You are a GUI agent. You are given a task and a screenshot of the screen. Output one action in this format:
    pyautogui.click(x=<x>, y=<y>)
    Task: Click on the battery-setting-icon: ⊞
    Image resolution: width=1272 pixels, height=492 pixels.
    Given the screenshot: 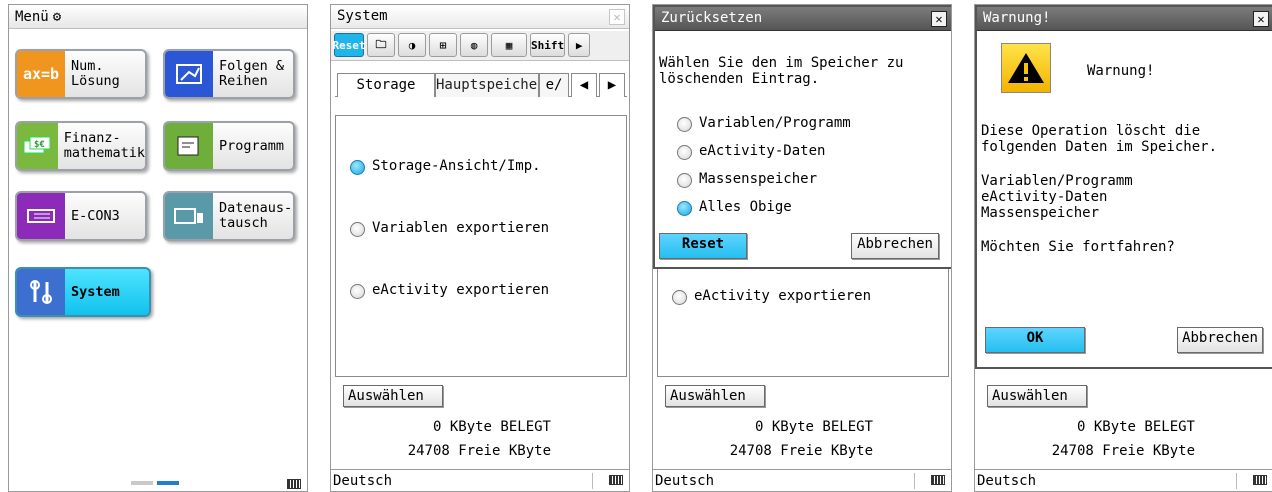 What is the action you would take?
    pyautogui.click(x=443, y=45)
    